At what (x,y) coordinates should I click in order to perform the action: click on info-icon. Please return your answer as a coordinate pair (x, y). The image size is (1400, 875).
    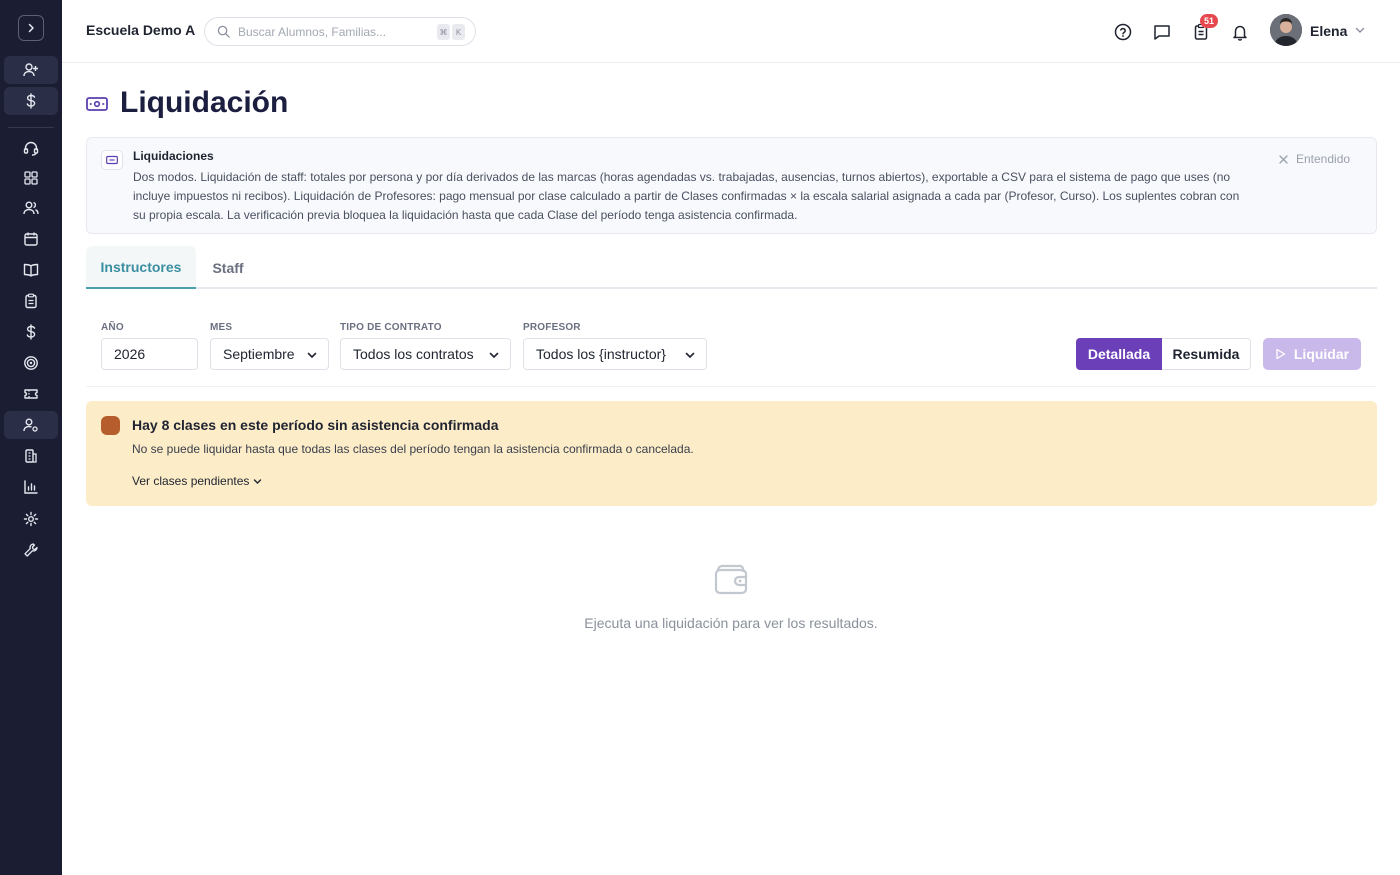
    Looking at the image, I should click on (112, 160).